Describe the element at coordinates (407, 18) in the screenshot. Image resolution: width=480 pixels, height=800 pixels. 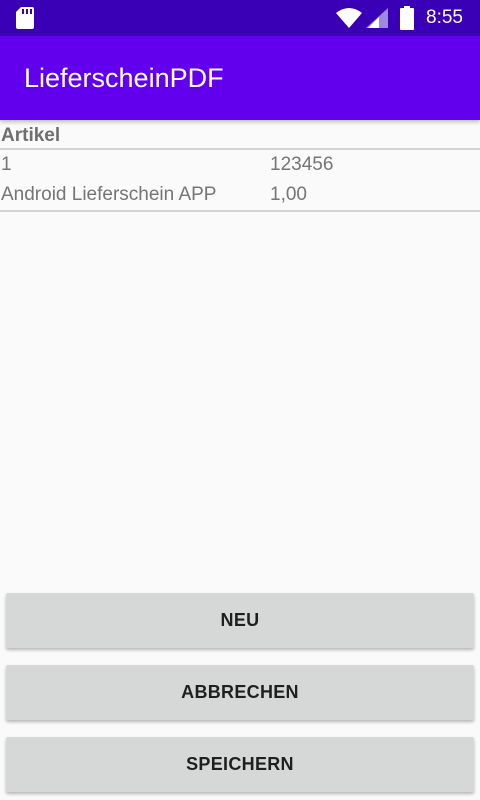
I see `battery-icon` at that location.